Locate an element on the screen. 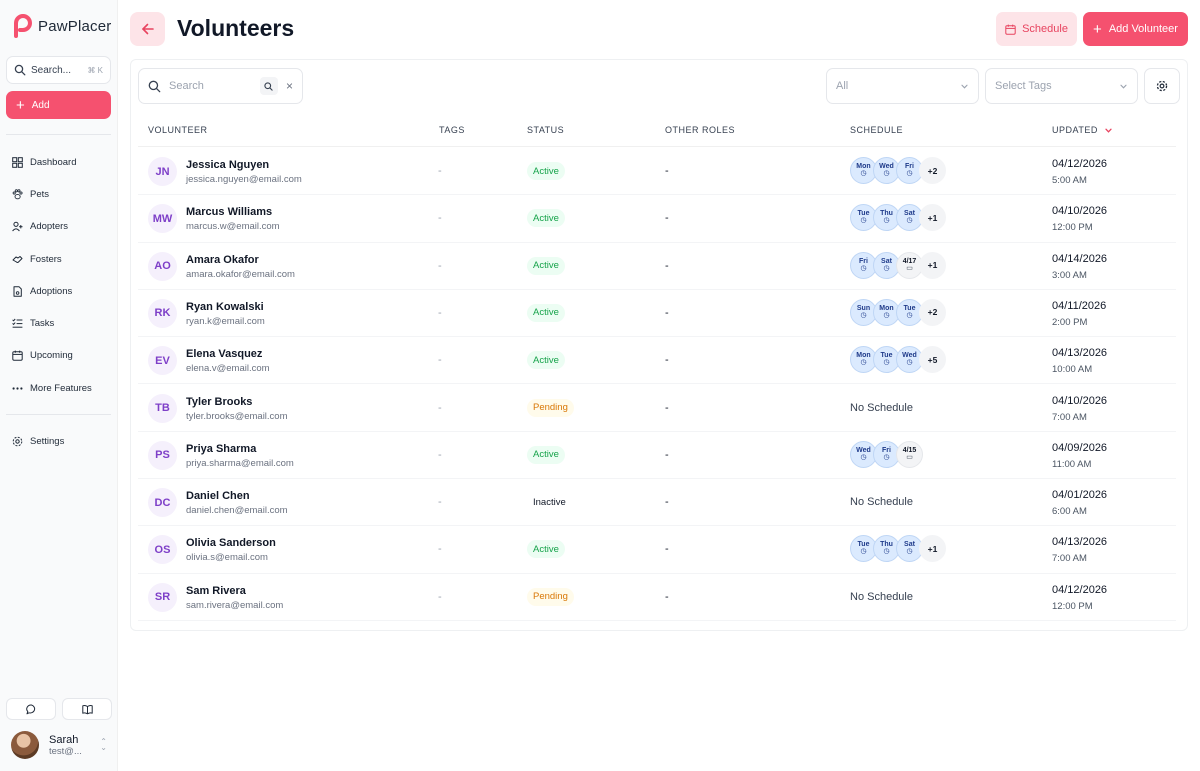 This screenshot has height=771, width=1200. updated-date: 04/13/2026 is located at coordinates (1080, 353).